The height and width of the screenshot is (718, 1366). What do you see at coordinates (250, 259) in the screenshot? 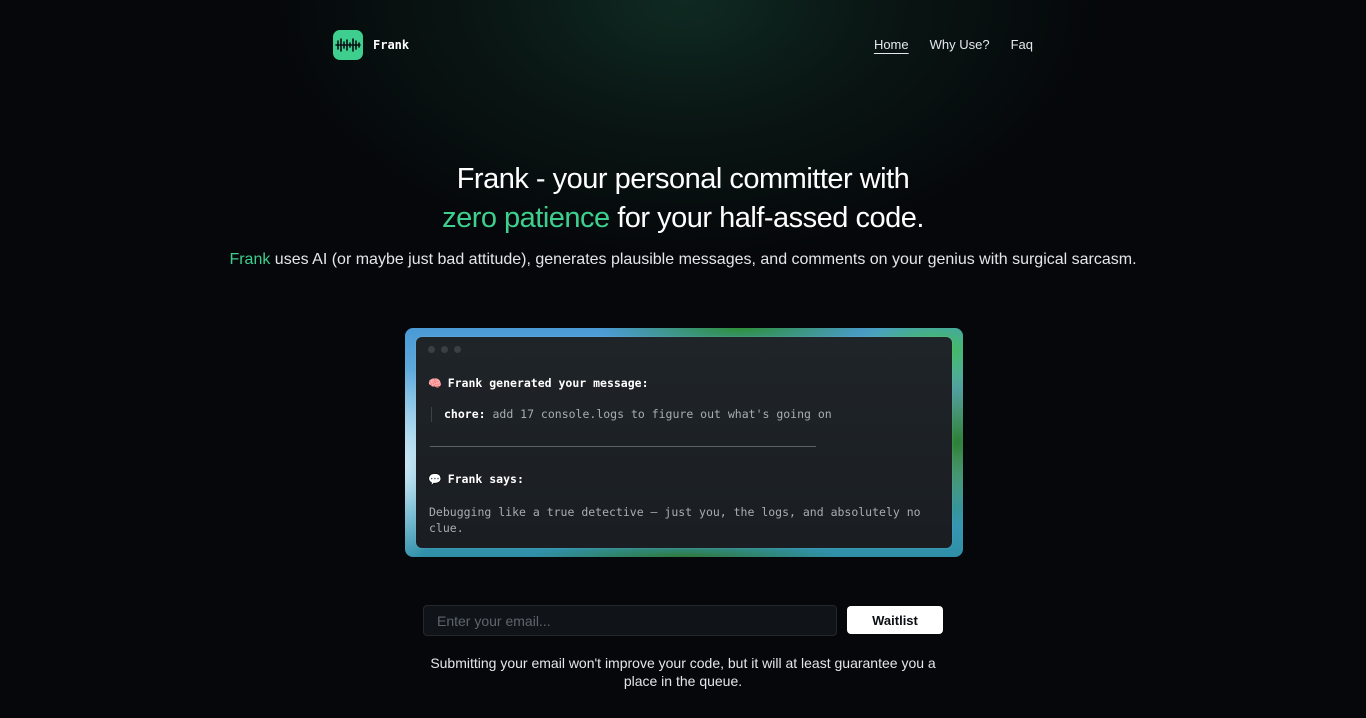
I see `hero-subtitle-accent: Frank` at bounding box center [250, 259].